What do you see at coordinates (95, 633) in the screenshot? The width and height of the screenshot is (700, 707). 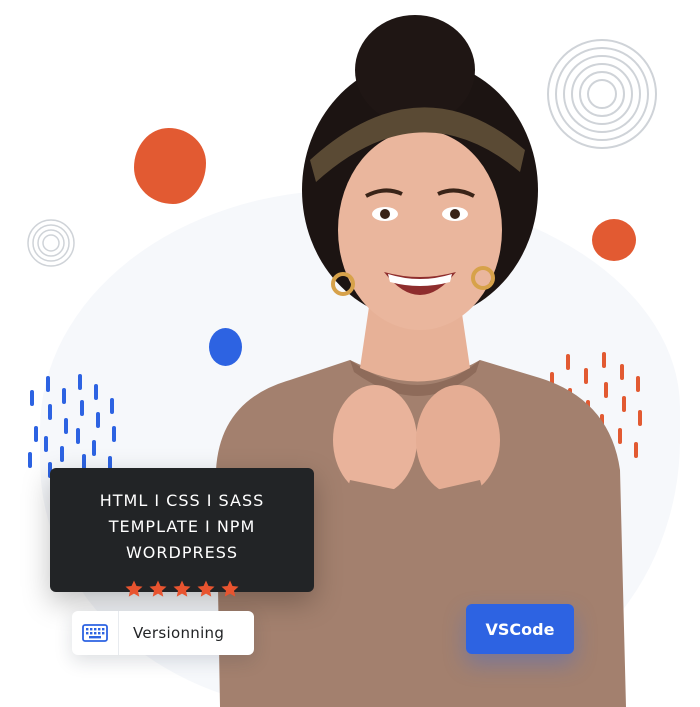 I see `keyboard-icon` at bounding box center [95, 633].